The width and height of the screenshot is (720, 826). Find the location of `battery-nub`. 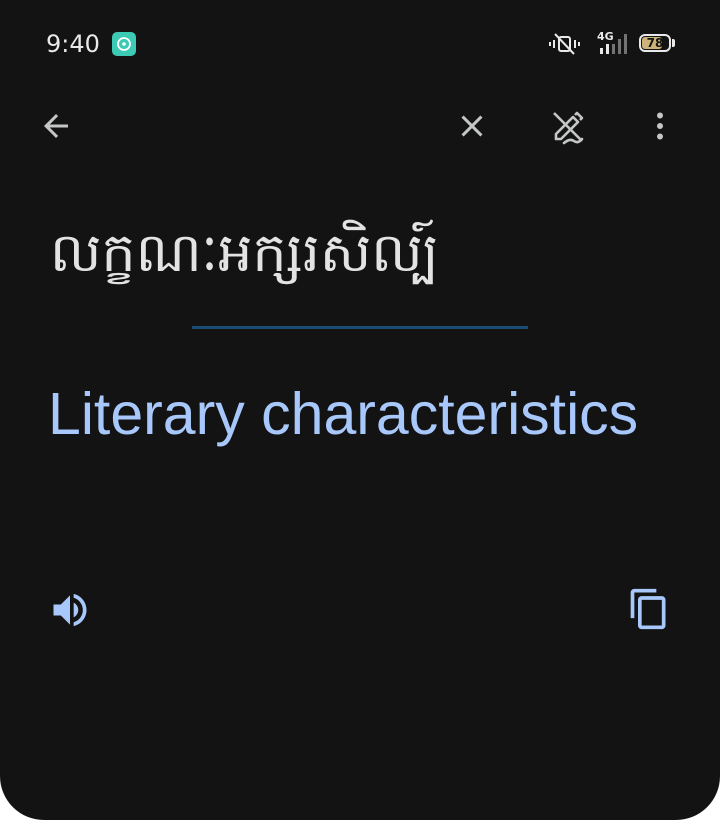

battery-nub is located at coordinates (673, 43).